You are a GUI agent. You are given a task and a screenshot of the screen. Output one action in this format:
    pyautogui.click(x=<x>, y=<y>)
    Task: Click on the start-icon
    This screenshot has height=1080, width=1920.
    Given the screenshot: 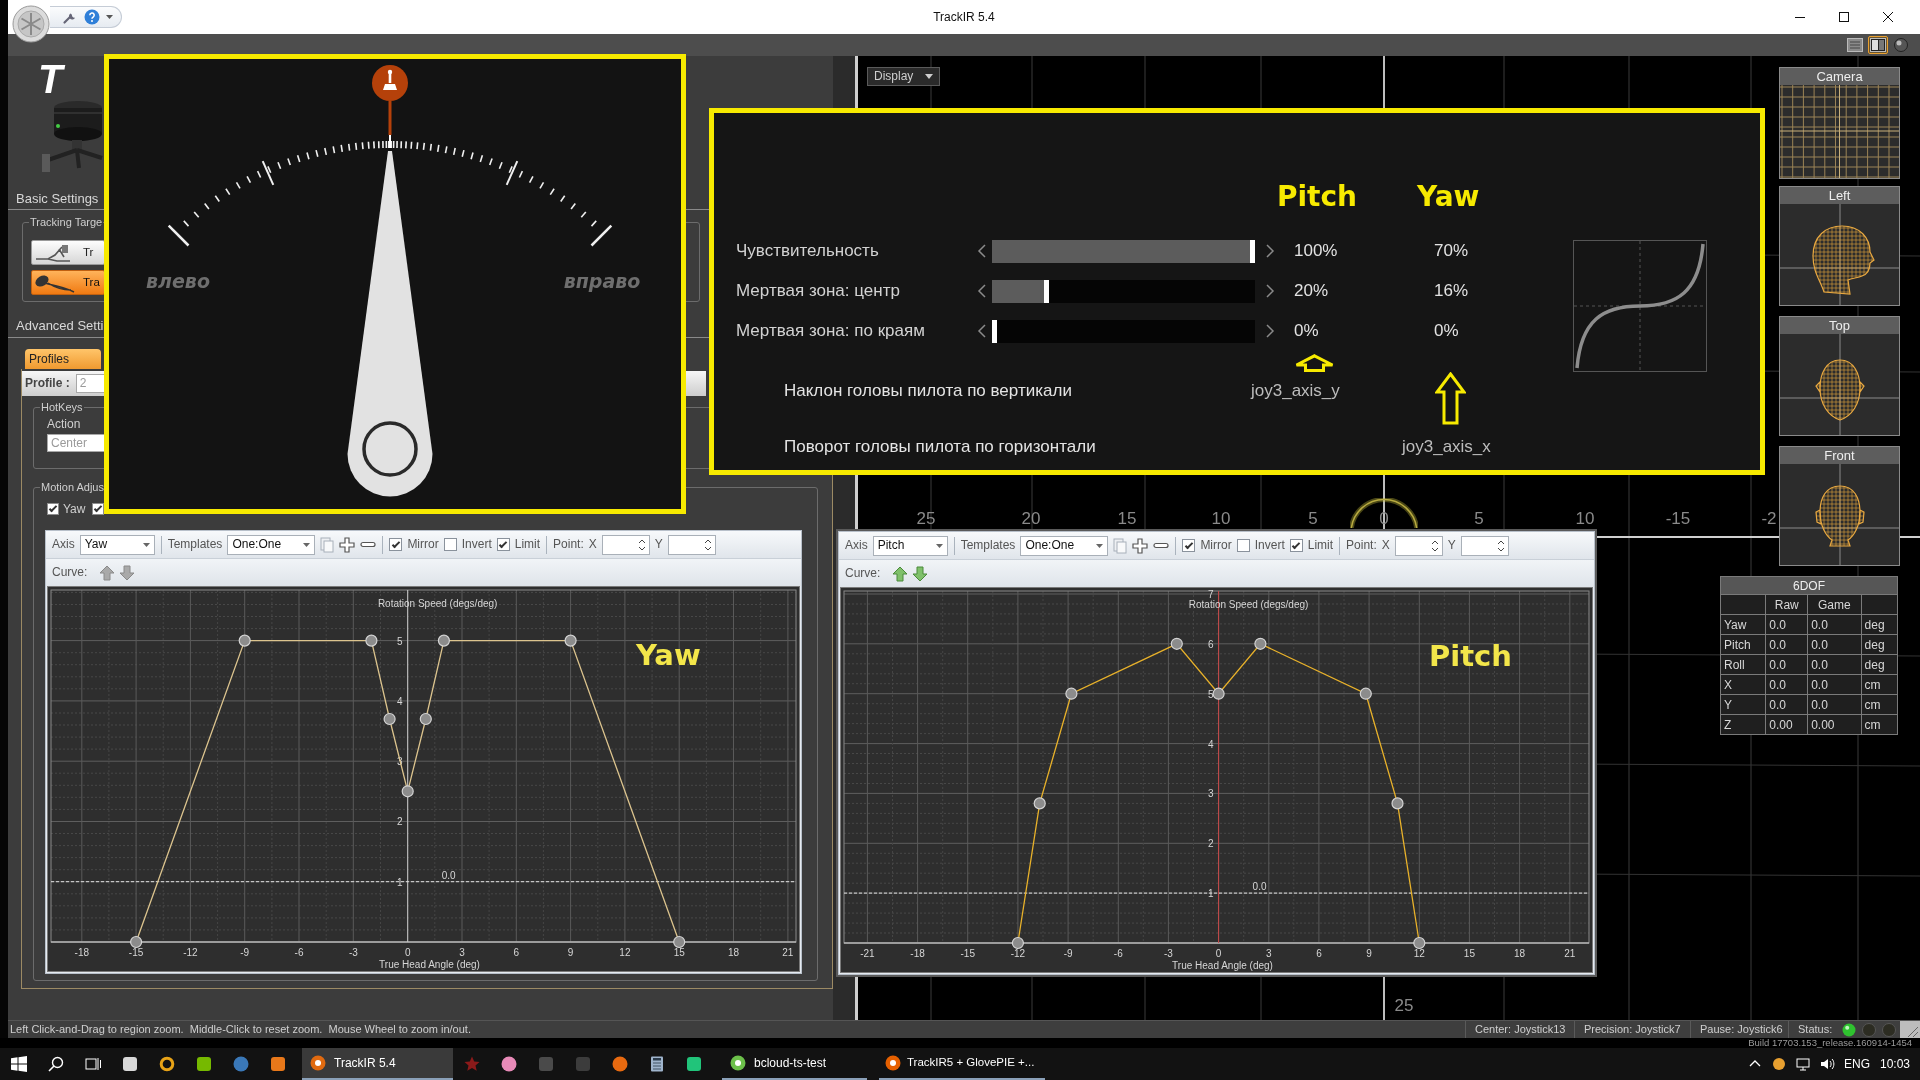 What is the action you would take?
    pyautogui.click(x=18, y=1064)
    